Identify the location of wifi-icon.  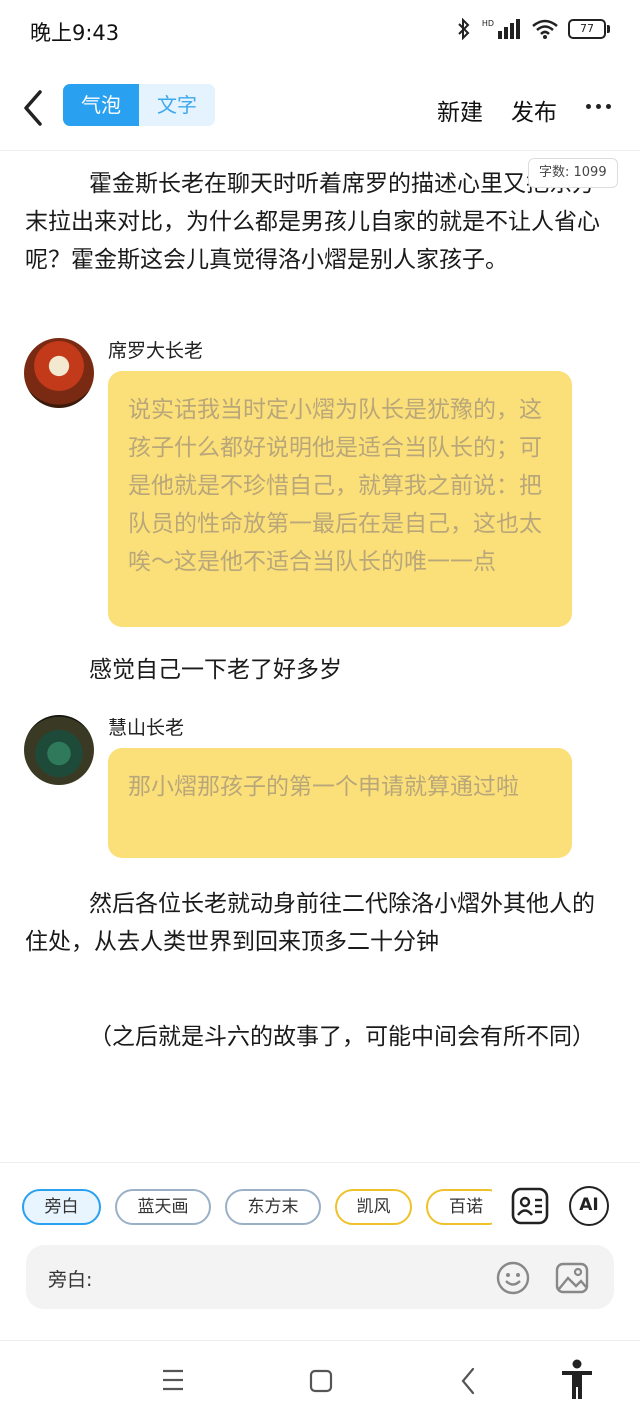
(545, 29).